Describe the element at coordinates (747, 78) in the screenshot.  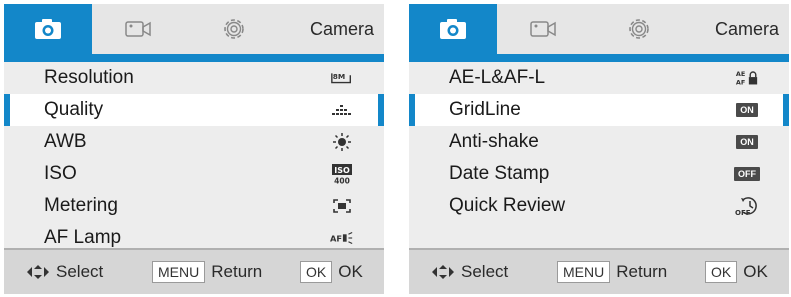
I see `ae-af-lock-icon: AE AF` at that location.